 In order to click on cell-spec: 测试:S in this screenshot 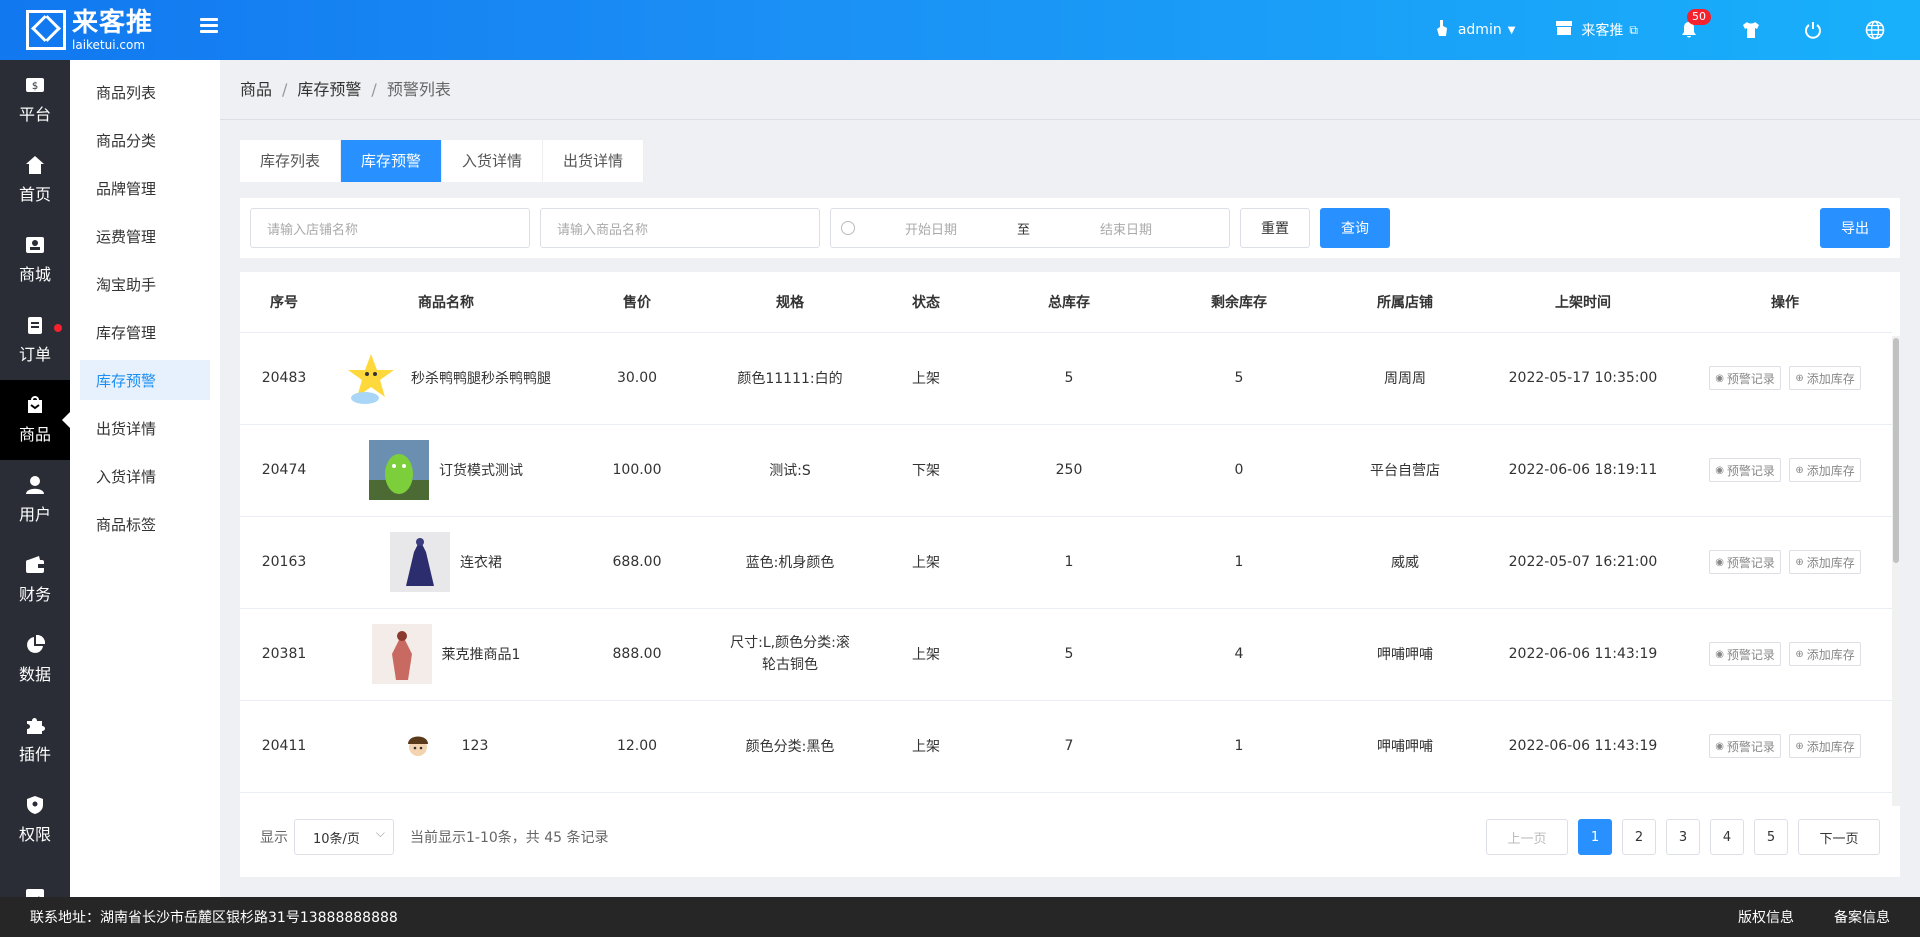, I will do `click(790, 470)`.